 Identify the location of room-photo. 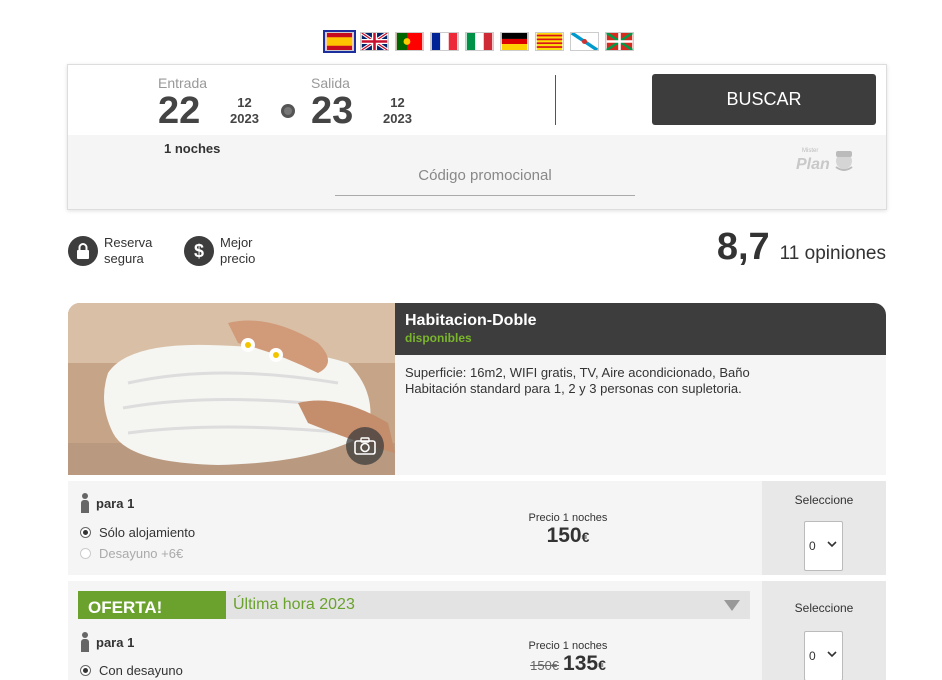
(231, 389).